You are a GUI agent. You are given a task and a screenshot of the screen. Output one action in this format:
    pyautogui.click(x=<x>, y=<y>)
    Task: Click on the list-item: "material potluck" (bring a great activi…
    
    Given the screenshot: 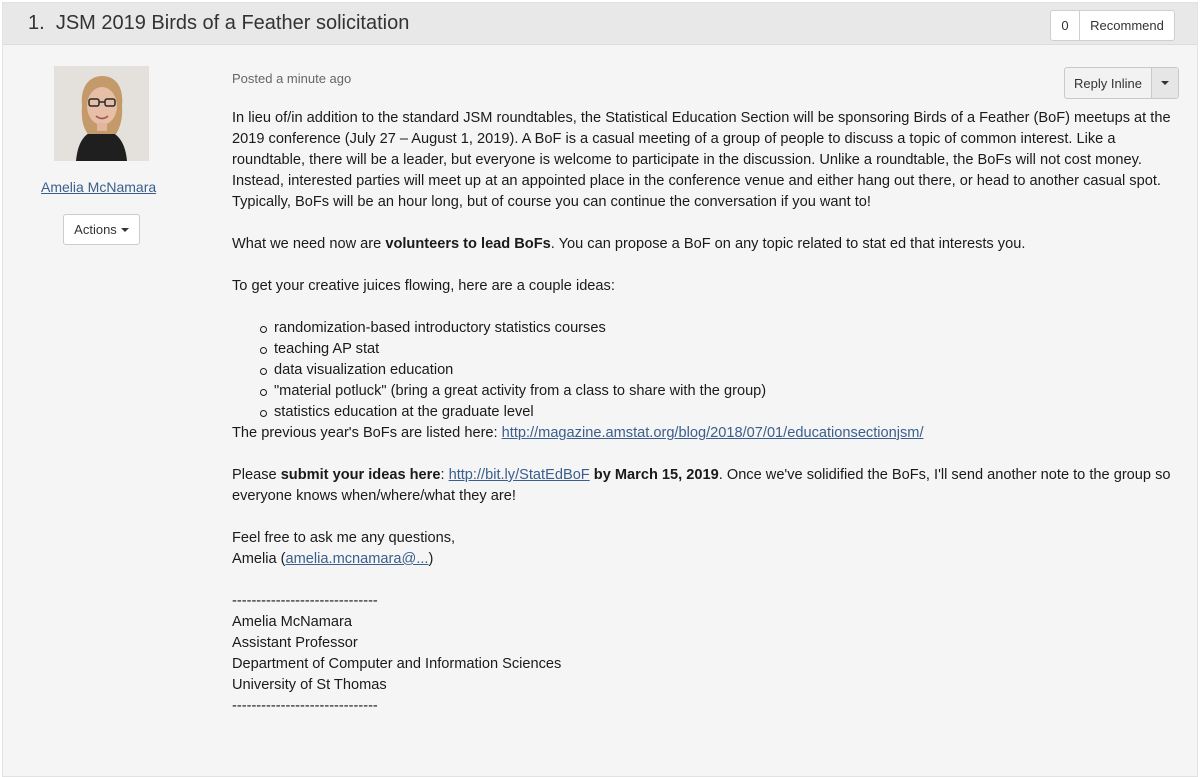 What is the action you would take?
    pyautogui.click(x=718, y=391)
    